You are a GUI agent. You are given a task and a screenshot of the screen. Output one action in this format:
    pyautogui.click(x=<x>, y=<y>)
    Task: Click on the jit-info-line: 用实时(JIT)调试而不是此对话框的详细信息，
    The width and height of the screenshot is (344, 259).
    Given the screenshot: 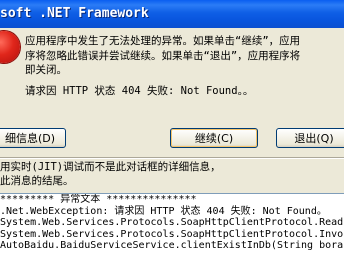 What is the action you would take?
    pyautogui.click(x=110, y=167)
    